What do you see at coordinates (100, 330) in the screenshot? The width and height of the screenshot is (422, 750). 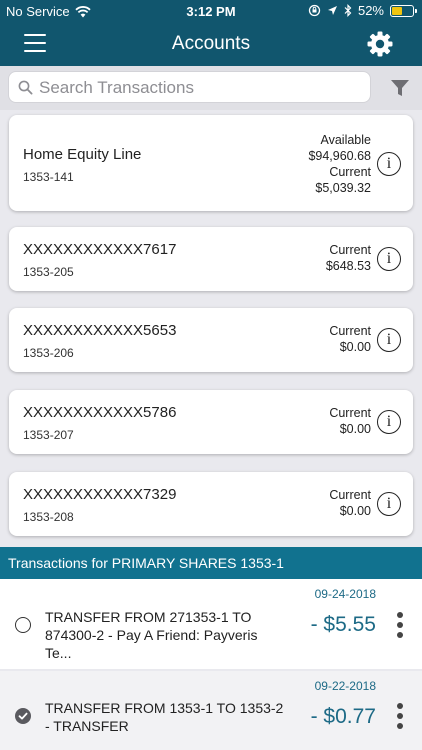 I see `account-name: XXXXXXXXXXXX5653` at bounding box center [100, 330].